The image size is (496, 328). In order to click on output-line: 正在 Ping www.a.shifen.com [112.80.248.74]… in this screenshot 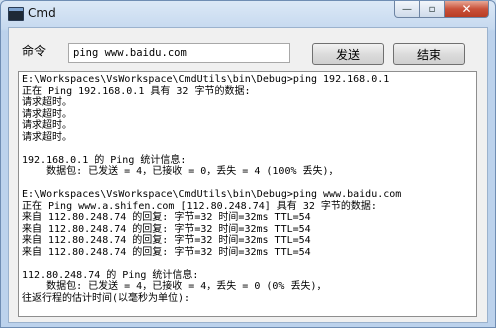, I will do `click(199, 206)`.